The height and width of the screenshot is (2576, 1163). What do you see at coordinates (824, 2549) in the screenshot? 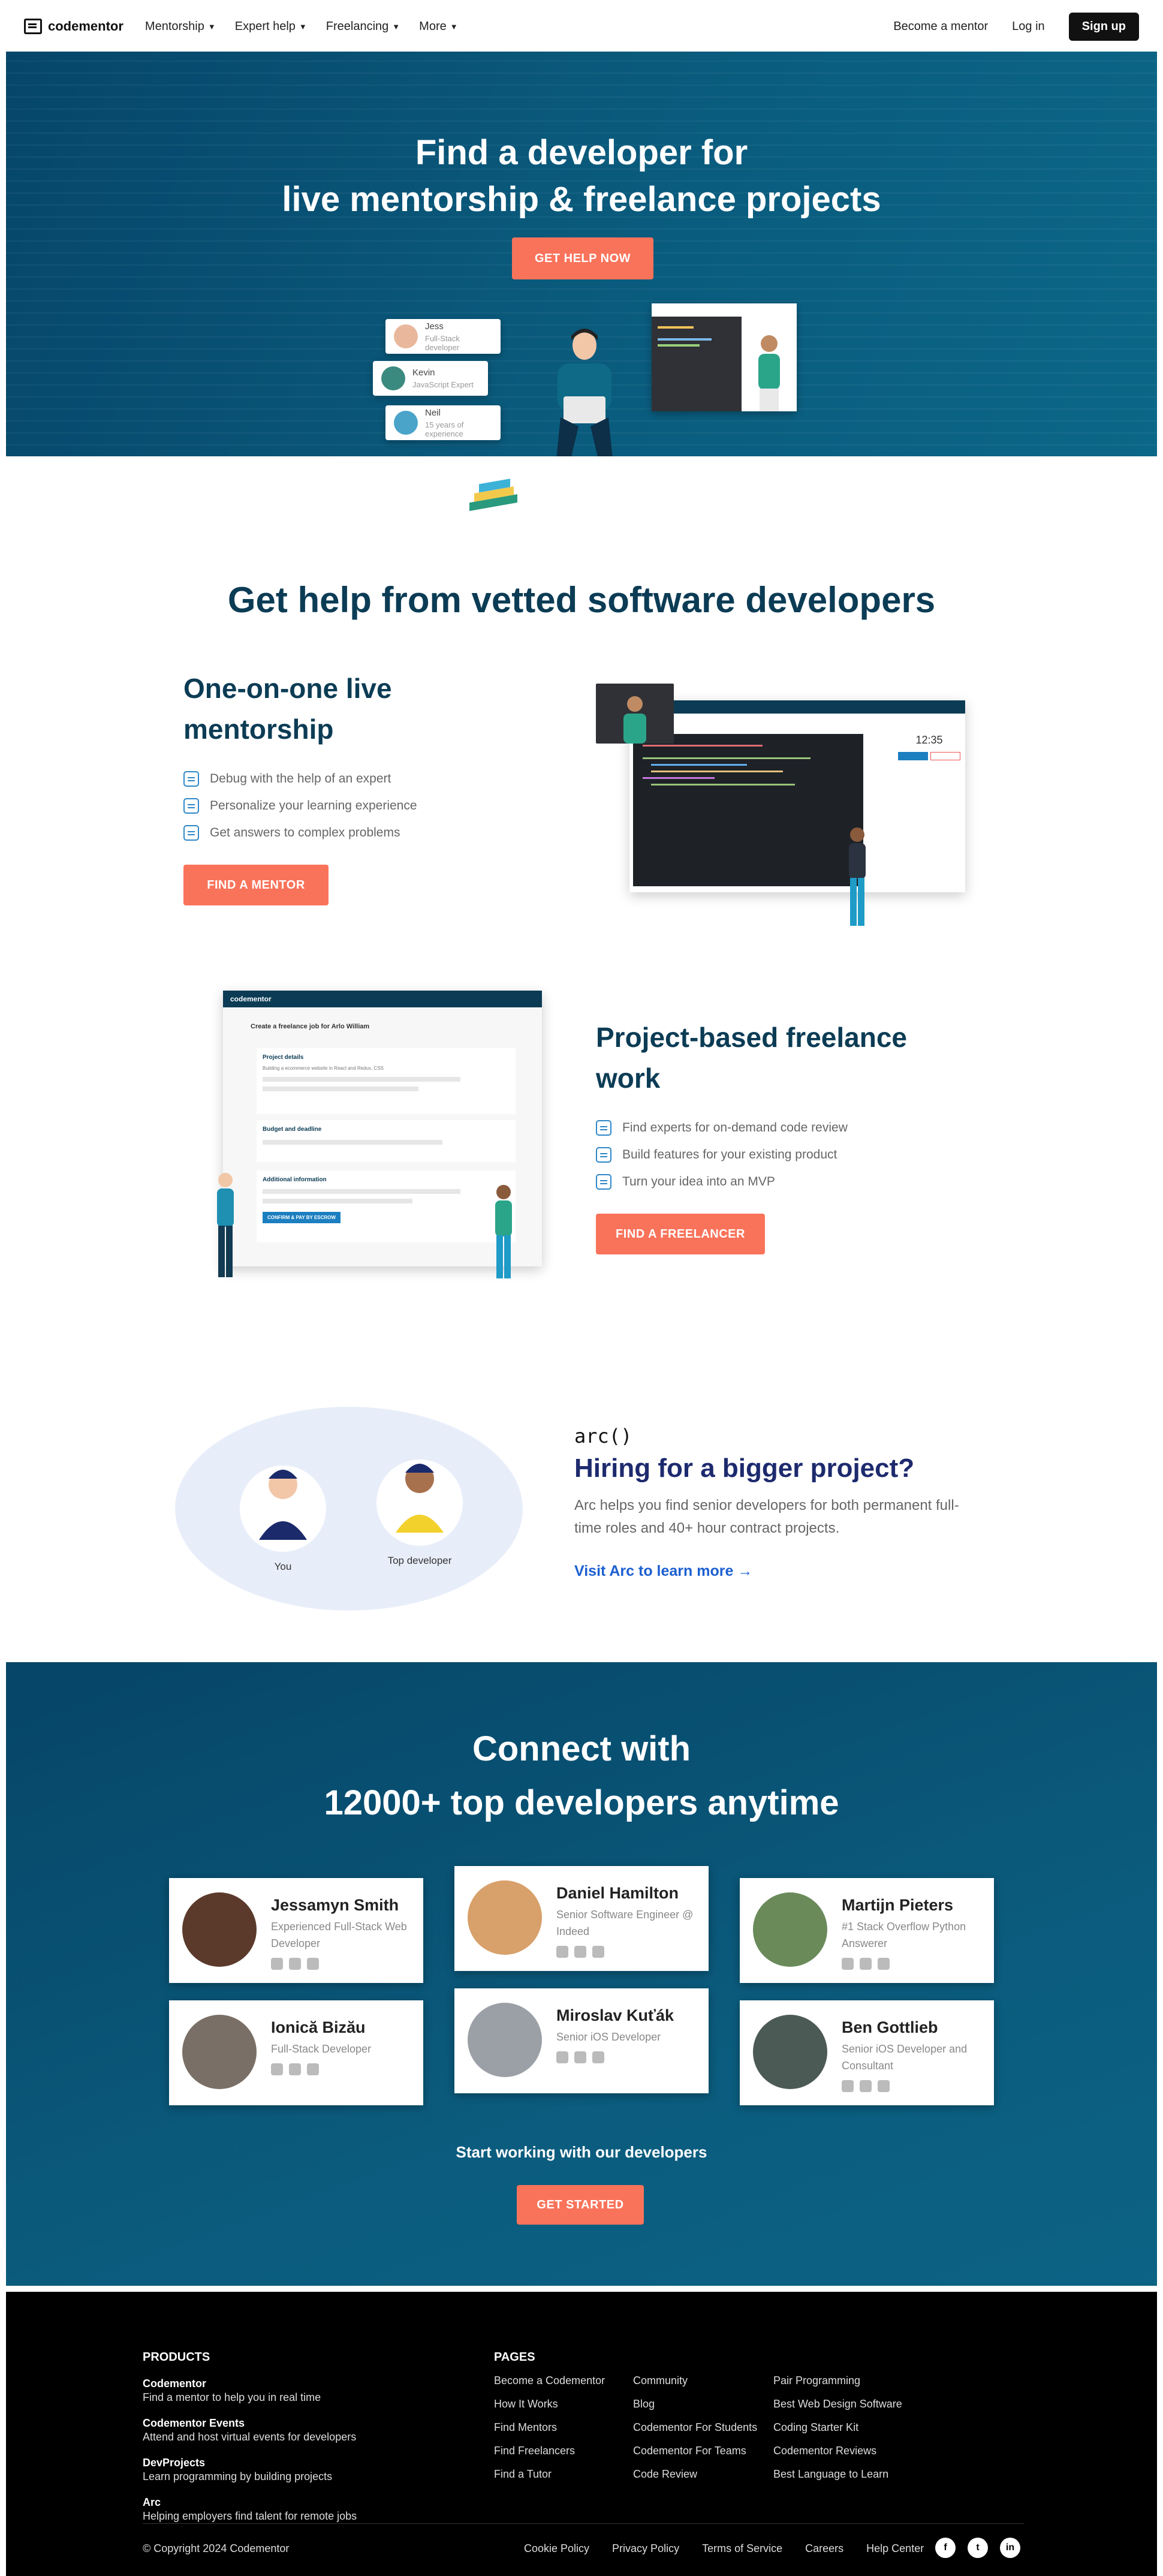
I see `careers-link: Careers` at bounding box center [824, 2549].